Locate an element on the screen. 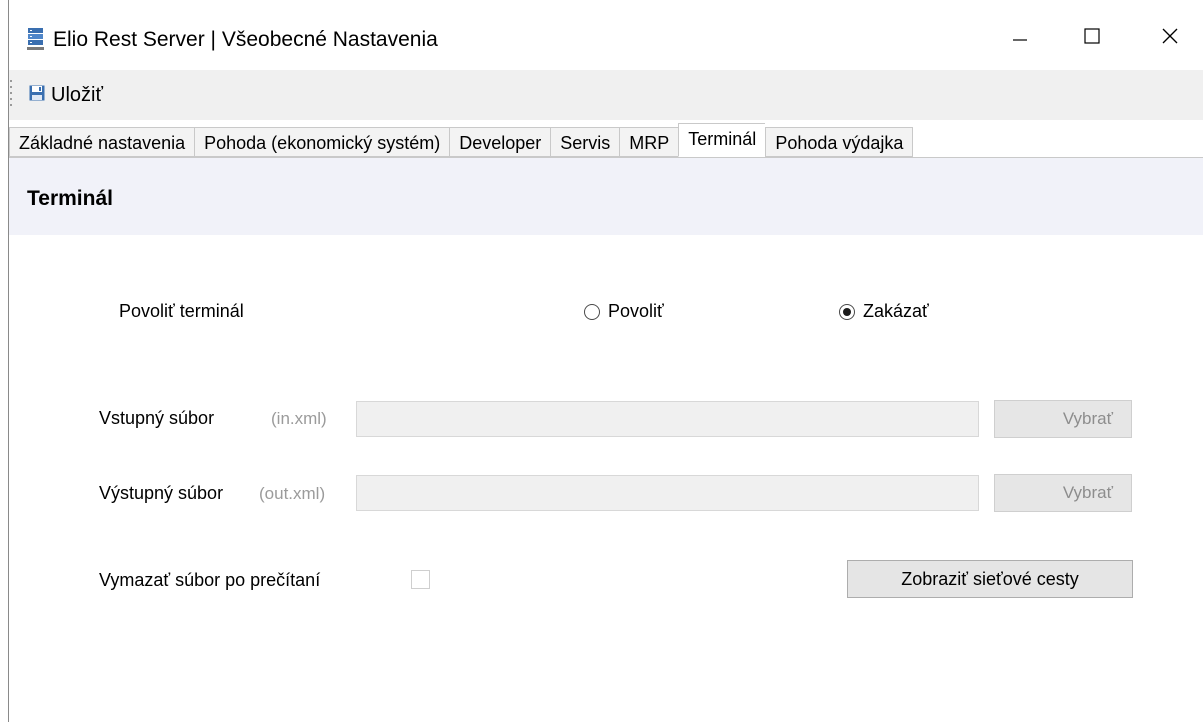 This screenshot has height=723, width=1203. toolbar-grip is located at coordinates (11, 95).